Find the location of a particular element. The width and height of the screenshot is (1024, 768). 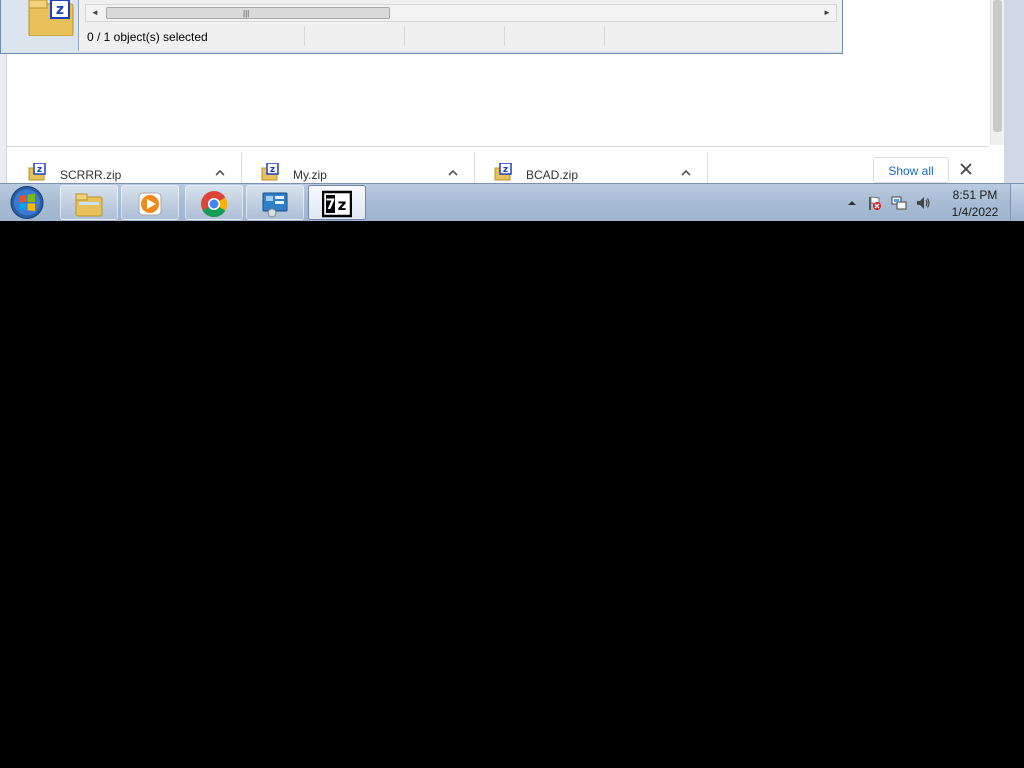

taskbar-chrome is located at coordinates (214, 202).